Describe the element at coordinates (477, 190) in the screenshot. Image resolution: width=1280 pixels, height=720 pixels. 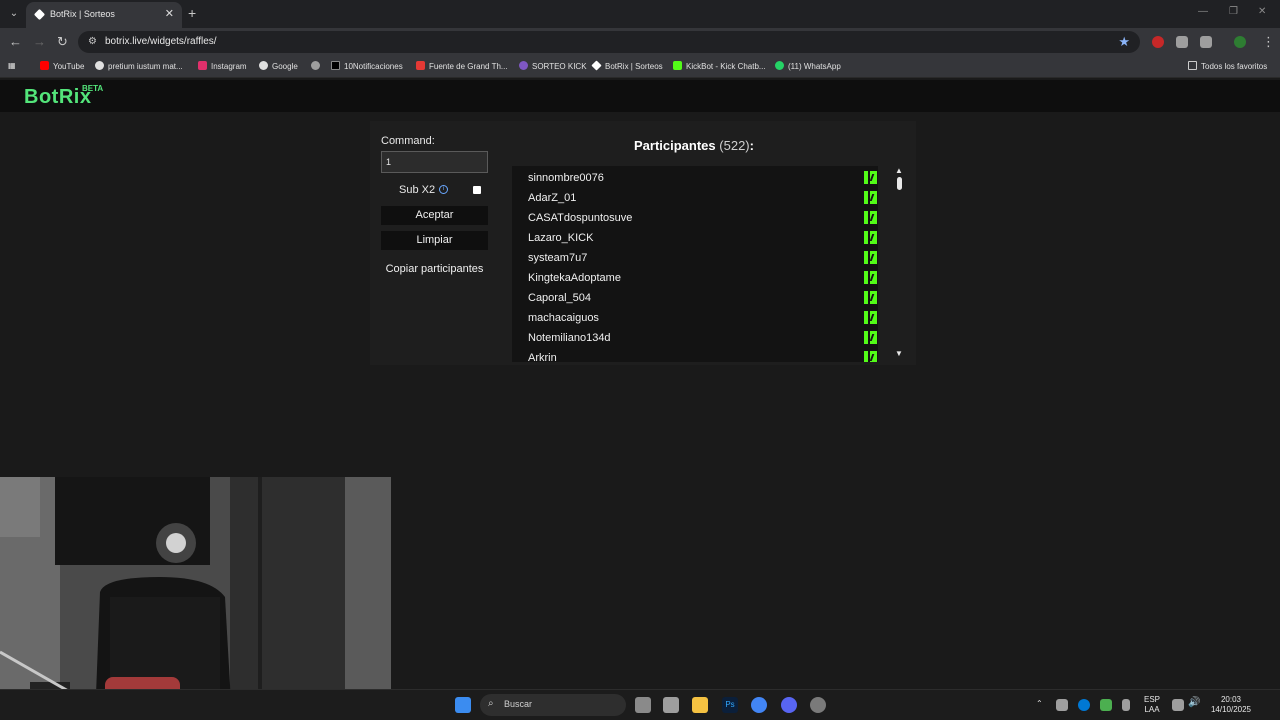
I see `sub-x2-checkbox` at that location.